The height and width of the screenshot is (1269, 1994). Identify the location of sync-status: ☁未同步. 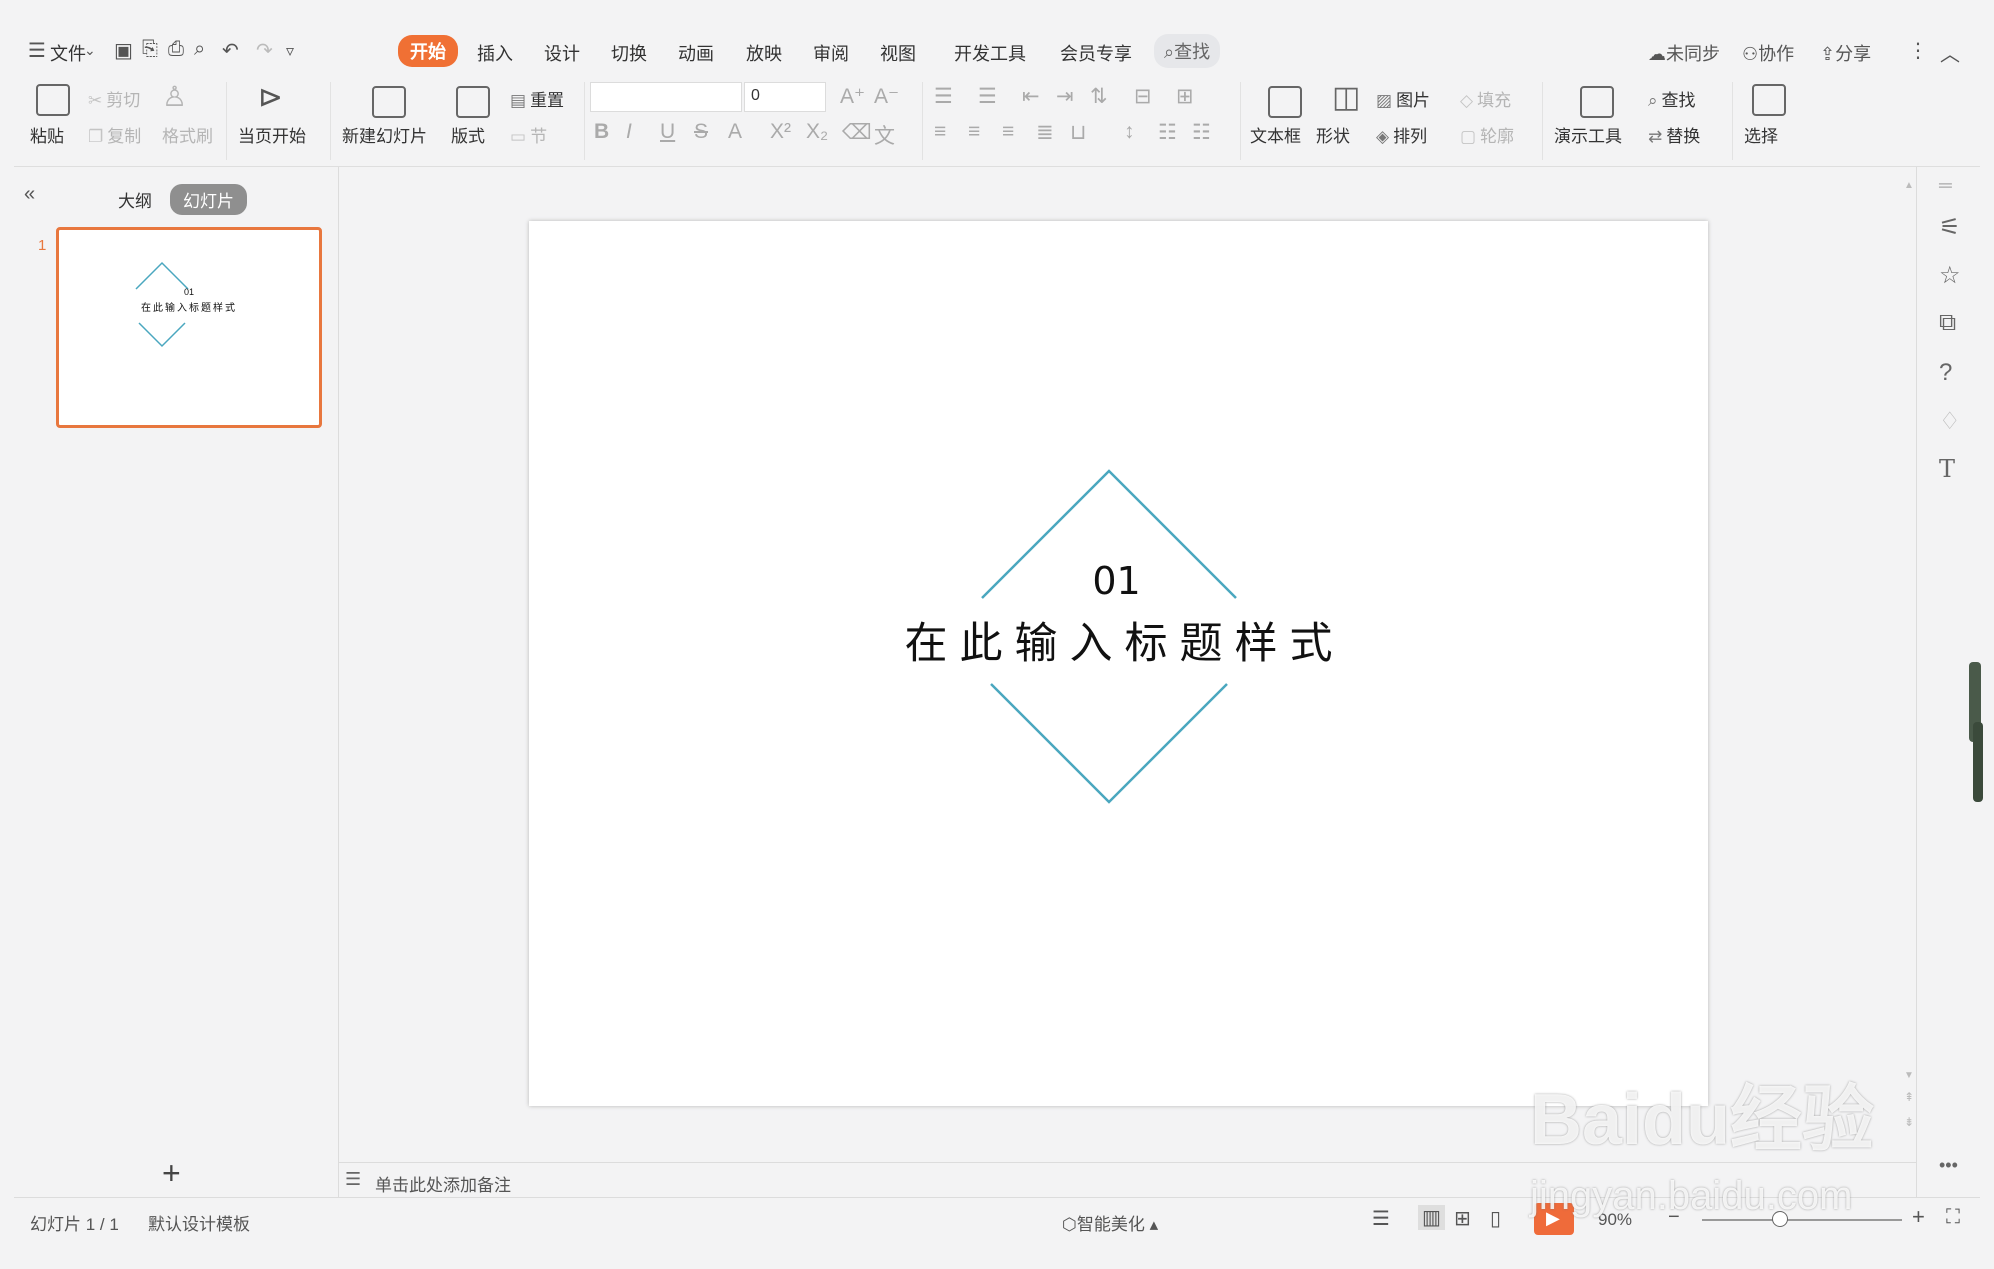
(1684, 53).